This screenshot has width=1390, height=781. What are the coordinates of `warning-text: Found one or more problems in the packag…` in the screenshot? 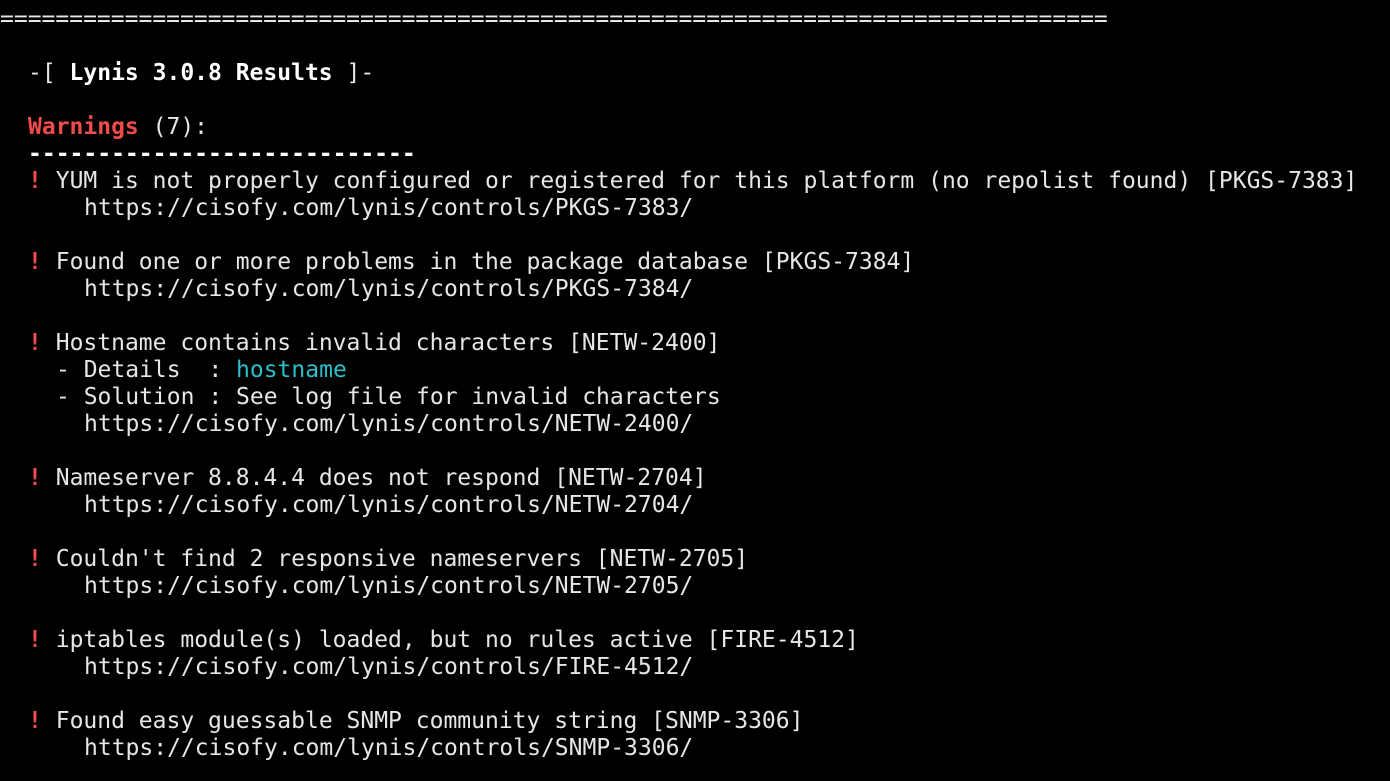 It's located at (485, 262).